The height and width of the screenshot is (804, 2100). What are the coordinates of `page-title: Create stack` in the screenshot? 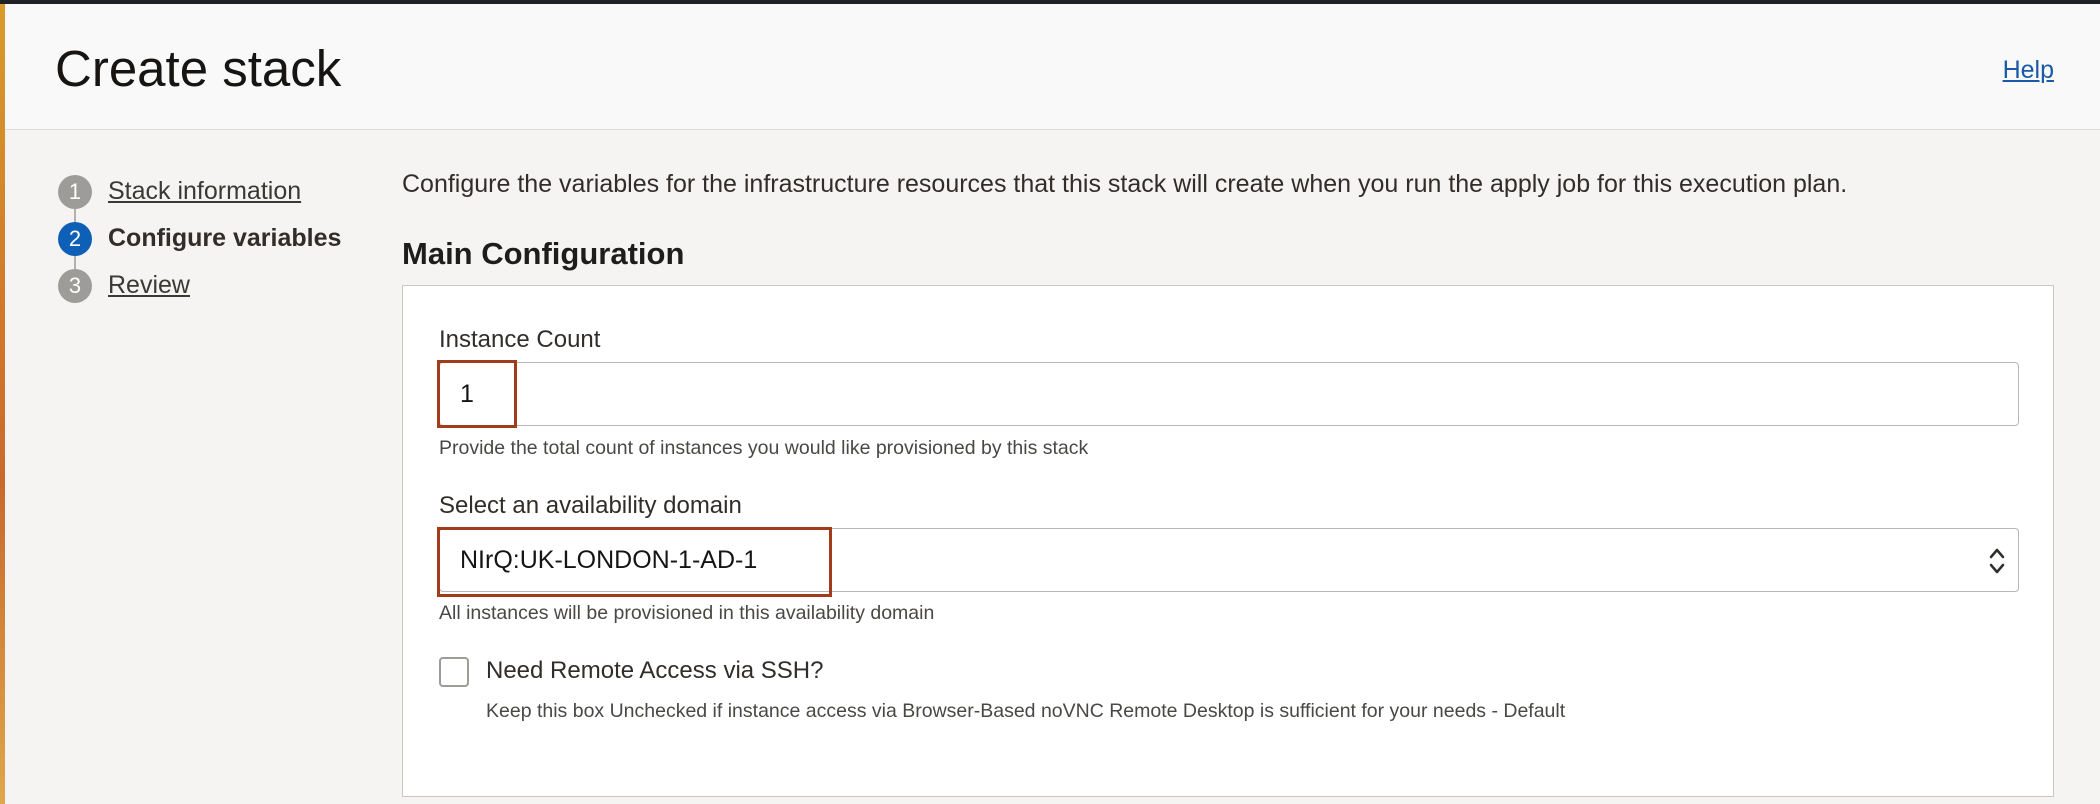 It's located at (198, 68).